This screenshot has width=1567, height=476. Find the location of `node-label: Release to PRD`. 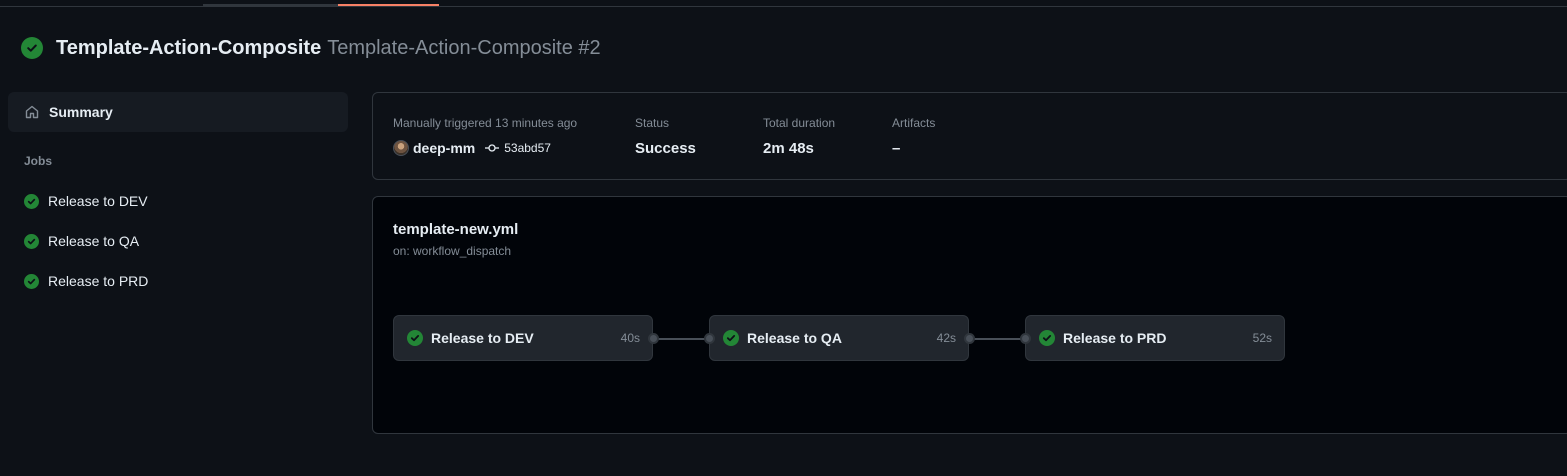

node-label: Release to PRD is located at coordinates (1115, 338).